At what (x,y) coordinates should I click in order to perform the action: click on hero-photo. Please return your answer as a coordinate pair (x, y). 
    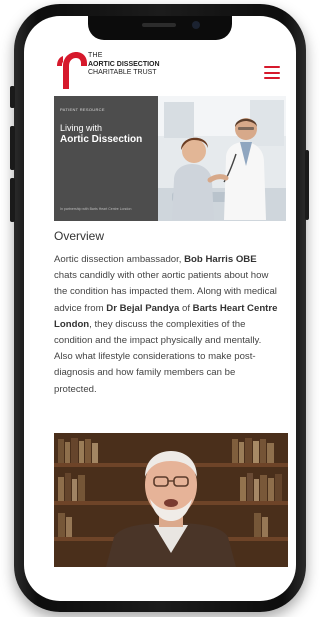
    Looking at the image, I should click on (222, 158).